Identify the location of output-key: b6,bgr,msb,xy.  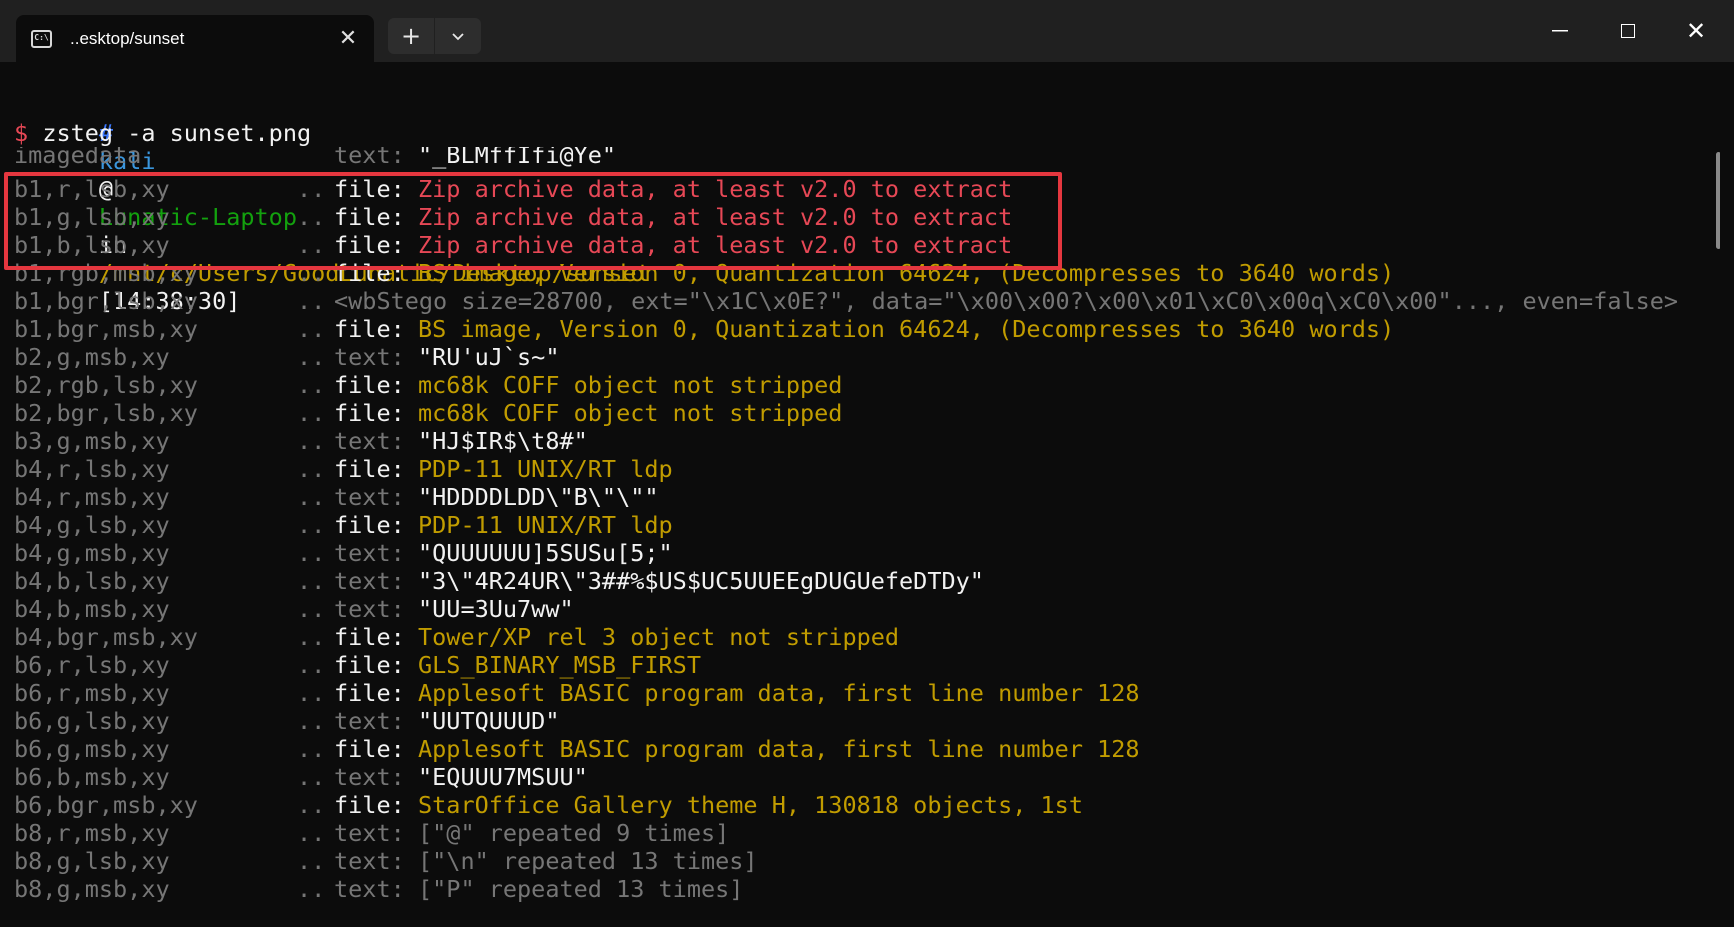
(106, 805).